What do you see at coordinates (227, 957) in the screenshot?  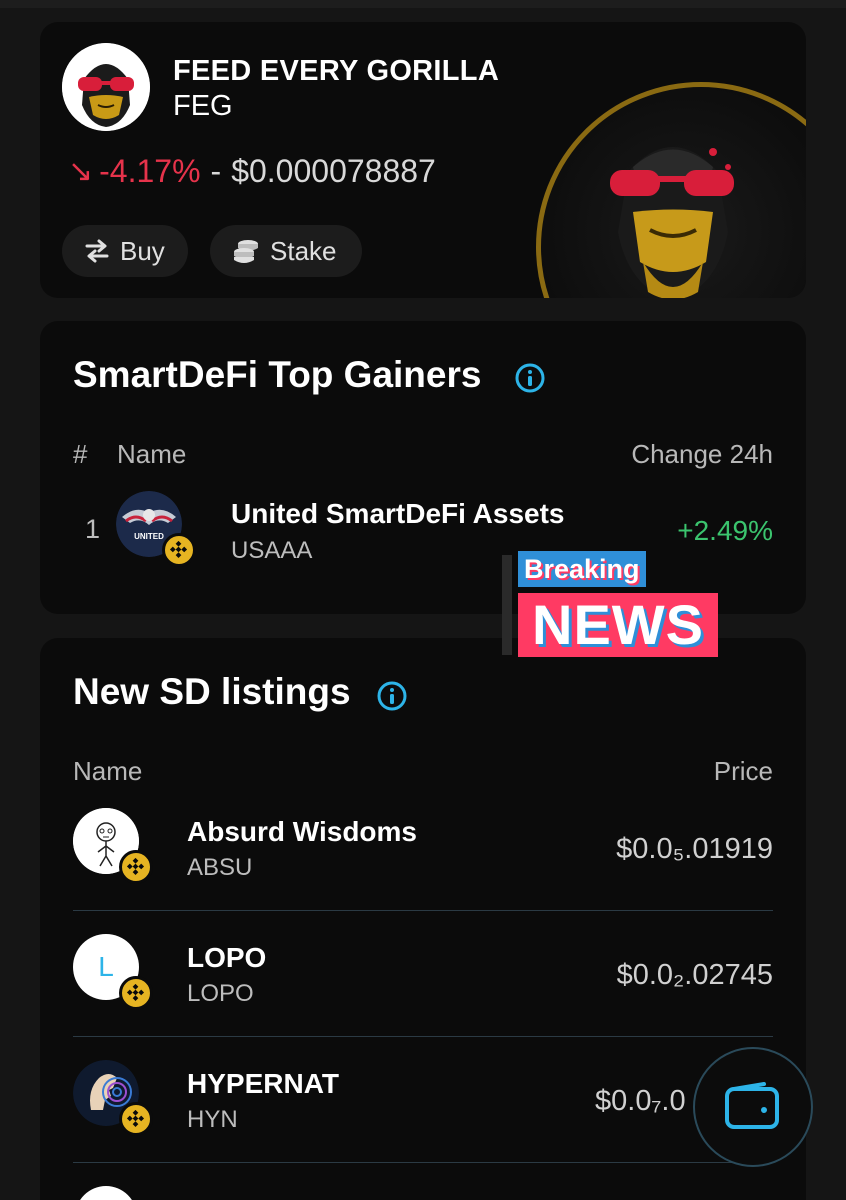 I see `listing-name: LOPO` at bounding box center [227, 957].